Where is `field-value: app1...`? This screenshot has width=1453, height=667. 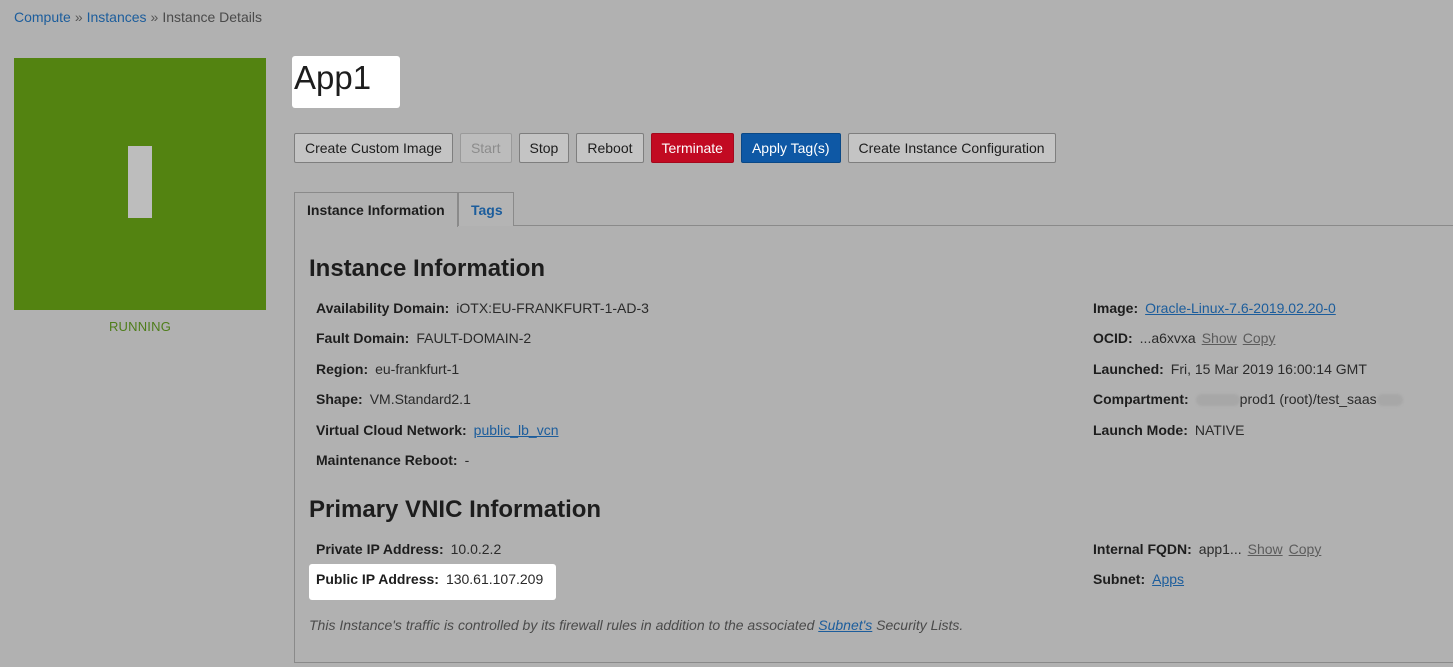 field-value: app1... is located at coordinates (1220, 549).